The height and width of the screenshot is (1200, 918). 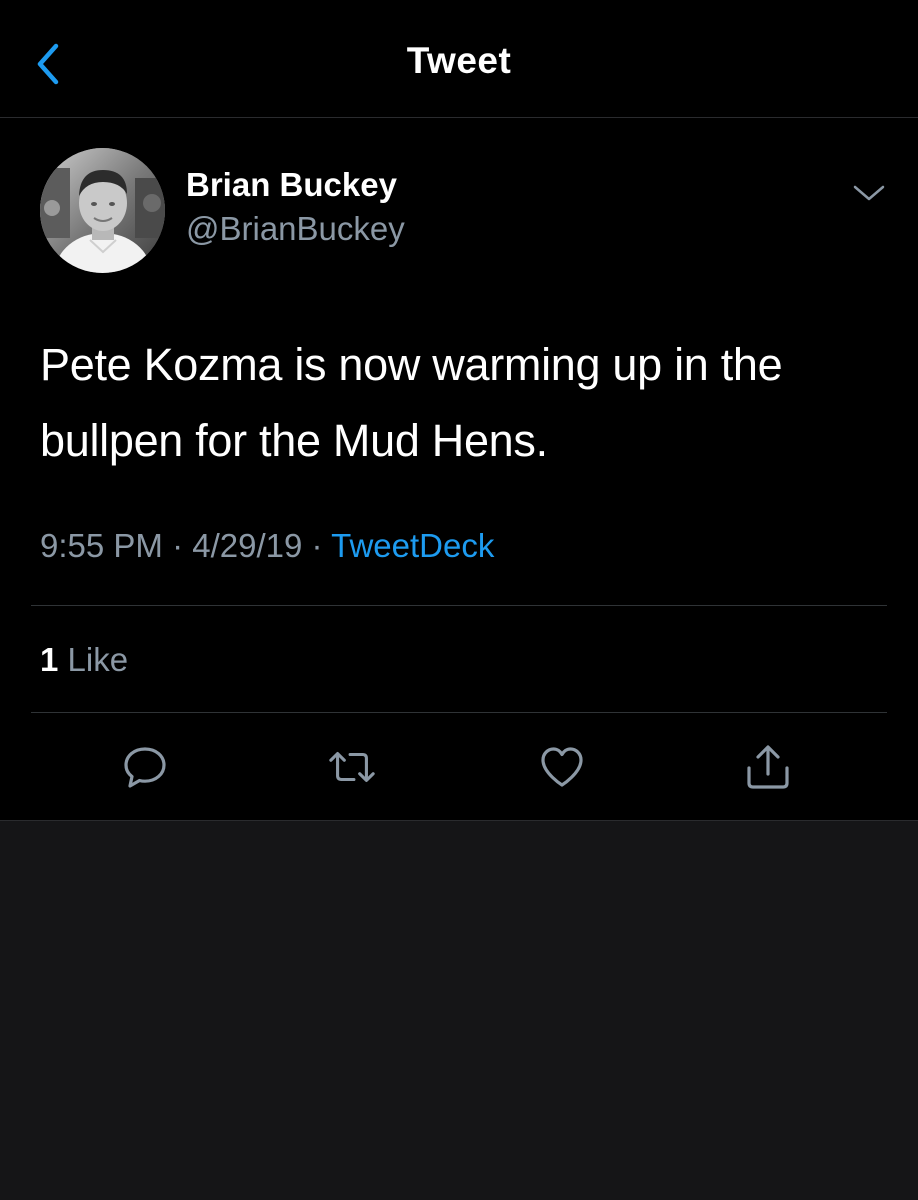 I want to click on like-button, so click(x=562, y=767).